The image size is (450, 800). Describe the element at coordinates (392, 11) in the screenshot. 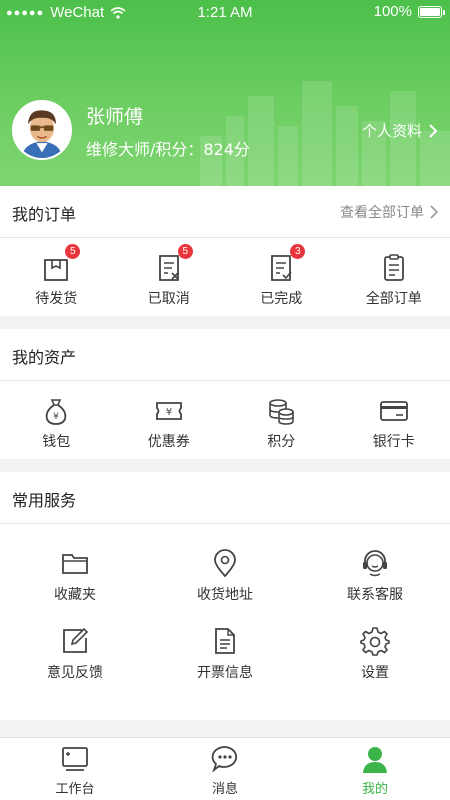

I see `battery-percent: 100%` at that location.